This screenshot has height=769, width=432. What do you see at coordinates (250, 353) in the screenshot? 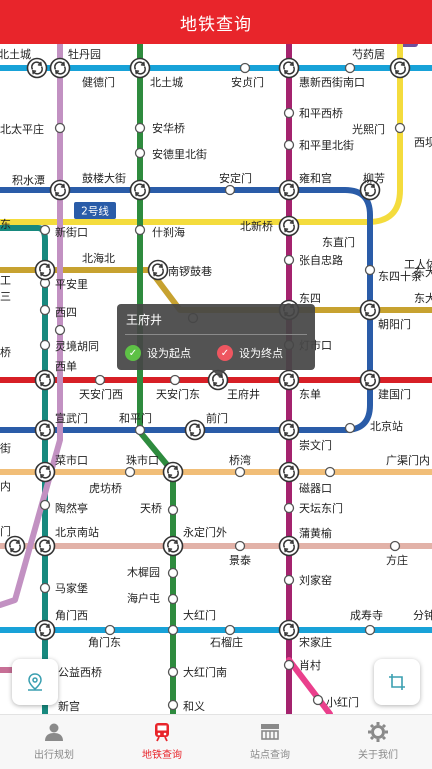
I see `set-end-button: ✓ 设为终点` at bounding box center [250, 353].